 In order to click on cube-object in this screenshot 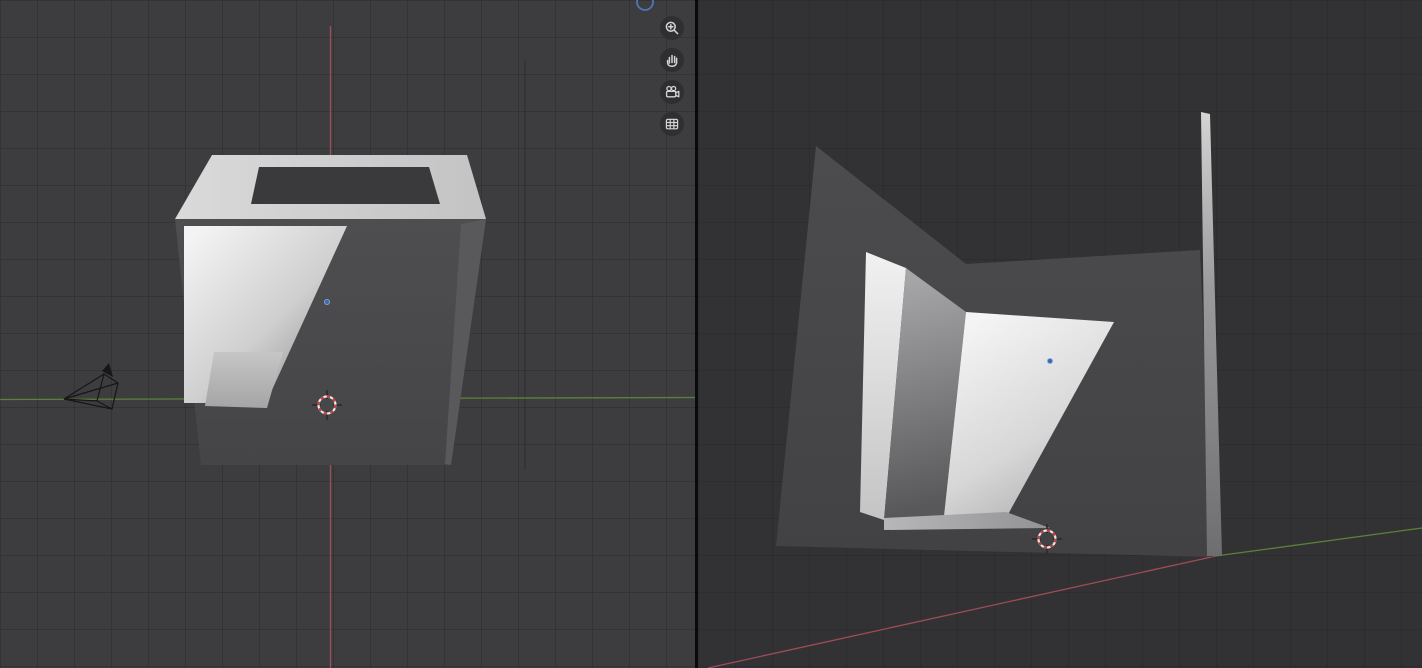, I will do `click(330, 310)`.